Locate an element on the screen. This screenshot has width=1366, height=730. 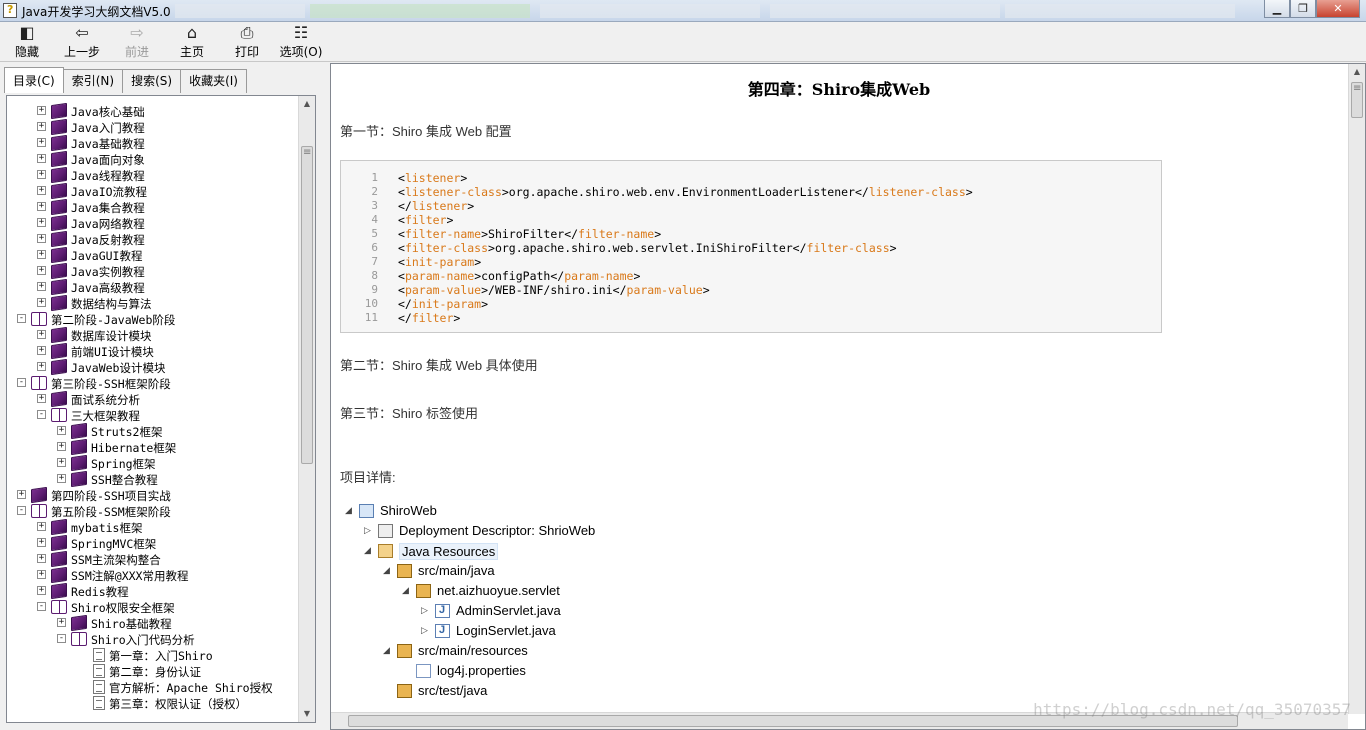
tab-contents: 目录(C) is located at coordinates (34, 80).